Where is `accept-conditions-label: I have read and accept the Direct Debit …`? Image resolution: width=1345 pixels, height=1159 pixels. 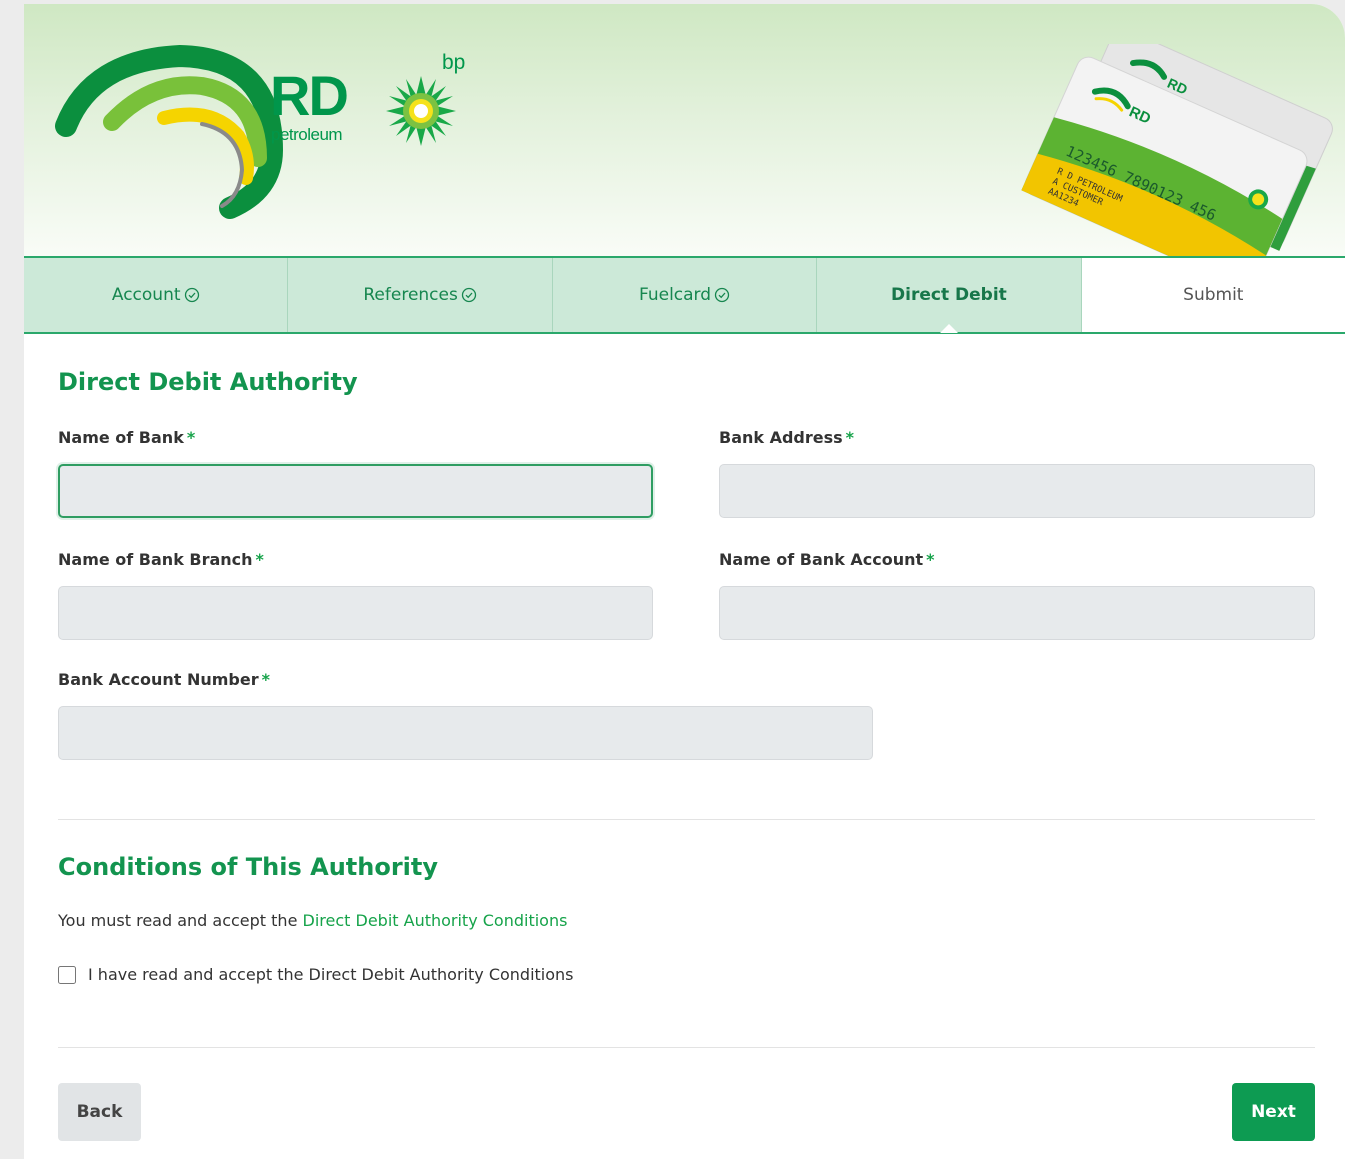
accept-conditions-label: I have read and accept the Direct Debit … is located at coordinates (331, 974).